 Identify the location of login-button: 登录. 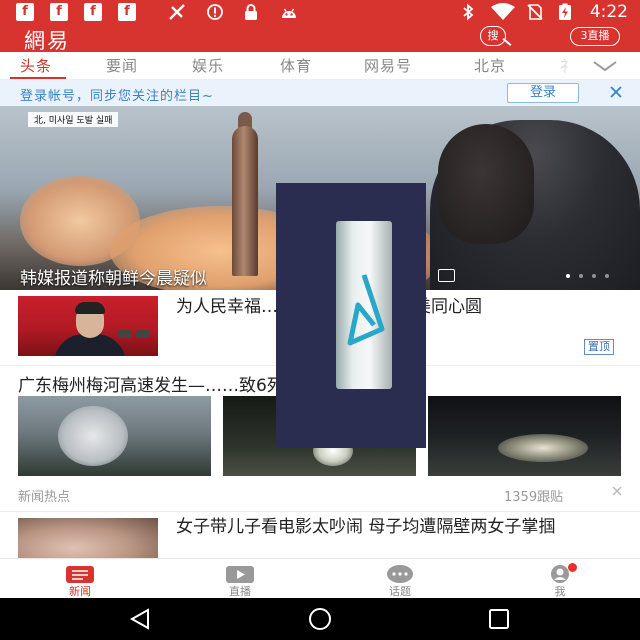
(543, 93).